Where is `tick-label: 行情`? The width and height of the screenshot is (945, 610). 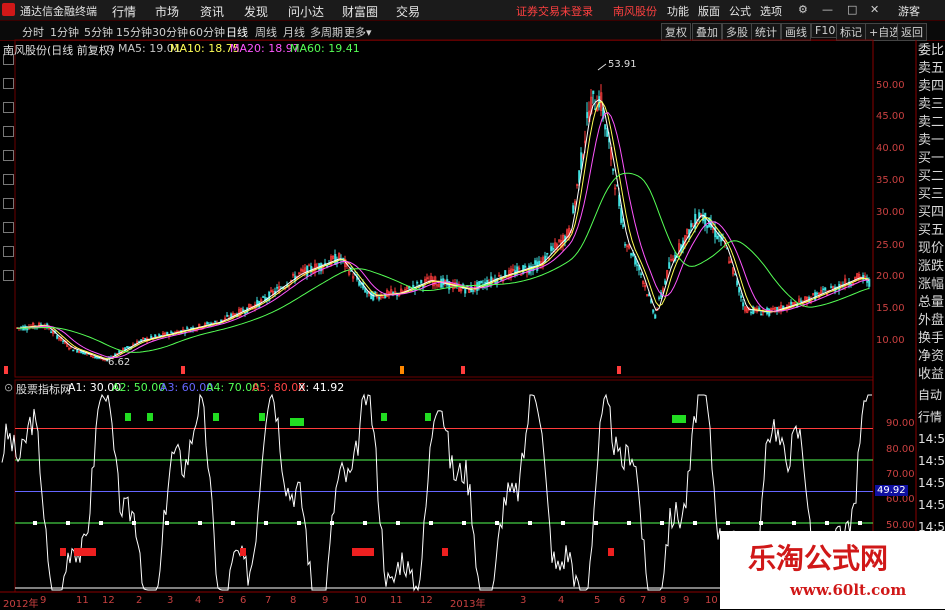
tick-label: 行情 is located at coordinates (931, 417).